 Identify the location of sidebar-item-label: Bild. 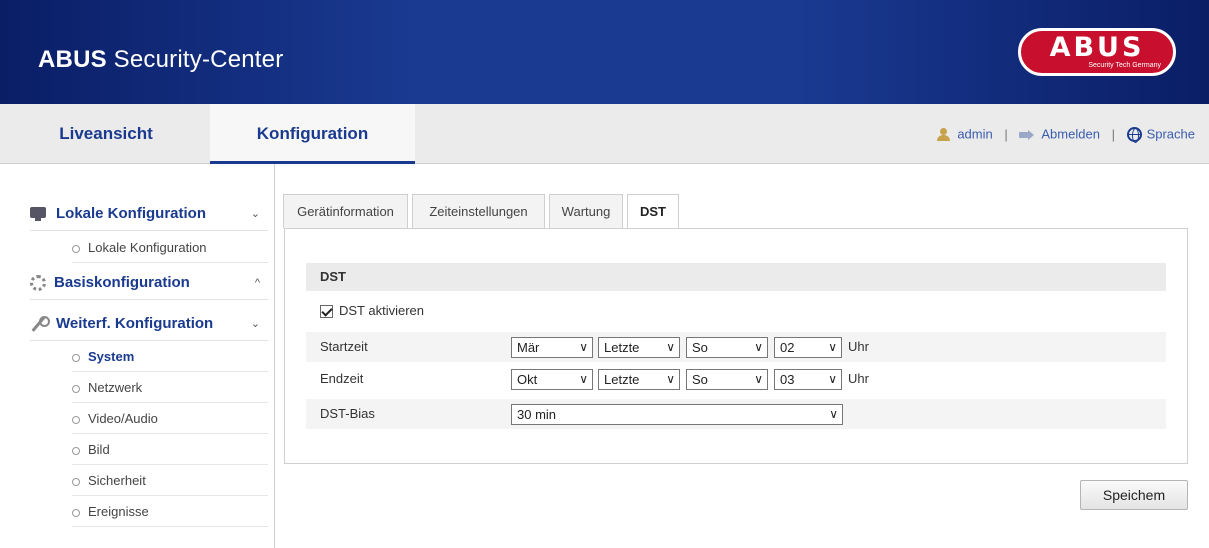
(99, 449).